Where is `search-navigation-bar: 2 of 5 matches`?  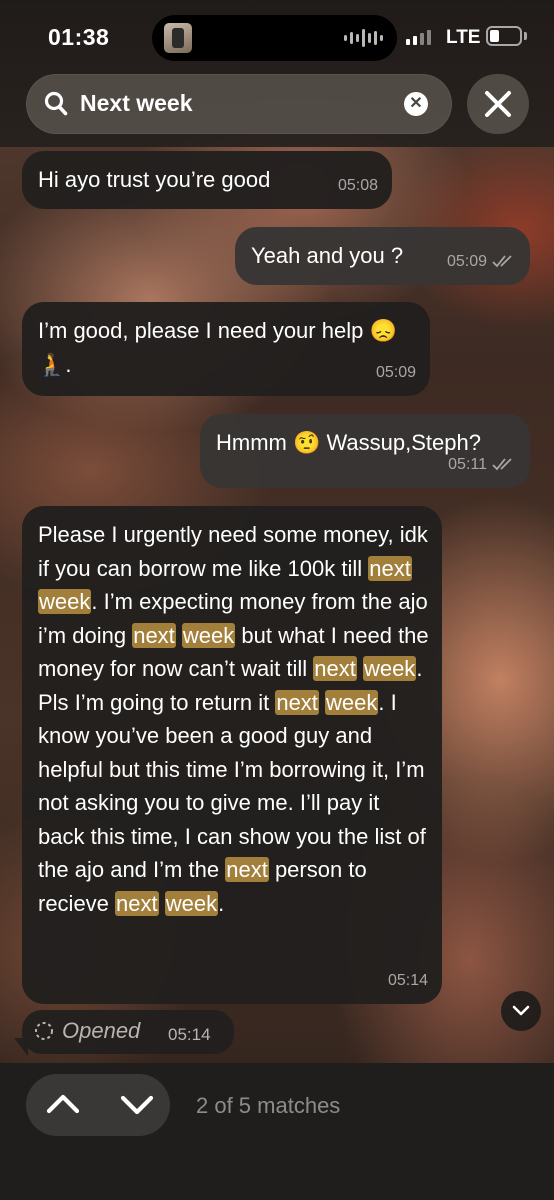
search-navigation-bar: 2 of 5 matches is located at coordinates (277, 1131).